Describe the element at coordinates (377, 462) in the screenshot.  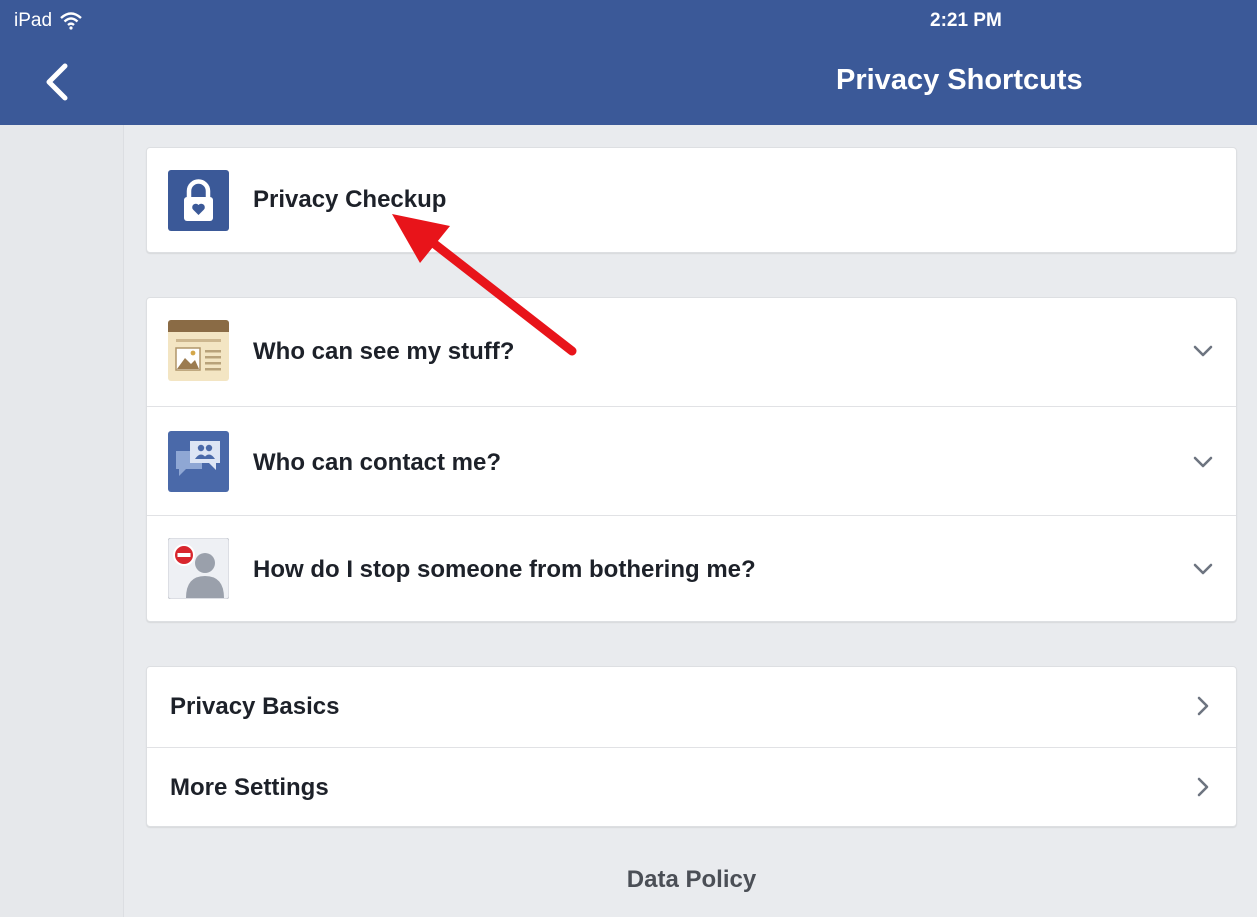
I see `shortcut-label: Who can contact me?` at that location.